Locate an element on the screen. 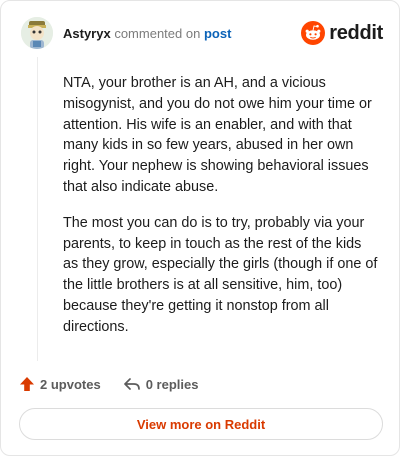 The width and height of the screenshot is (400, 456). reply-icon is located at coordinates (131, 384).